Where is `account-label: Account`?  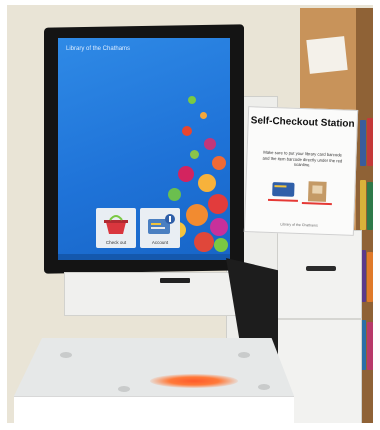 account-label: Account is located at coordinates (160, 242).